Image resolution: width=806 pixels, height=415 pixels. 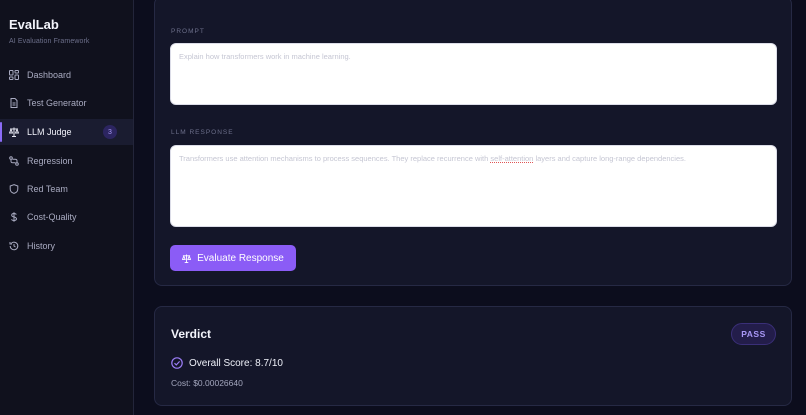 I want to click on evaluate-button-label: Evaluate Response, so click(x=240, y=258).